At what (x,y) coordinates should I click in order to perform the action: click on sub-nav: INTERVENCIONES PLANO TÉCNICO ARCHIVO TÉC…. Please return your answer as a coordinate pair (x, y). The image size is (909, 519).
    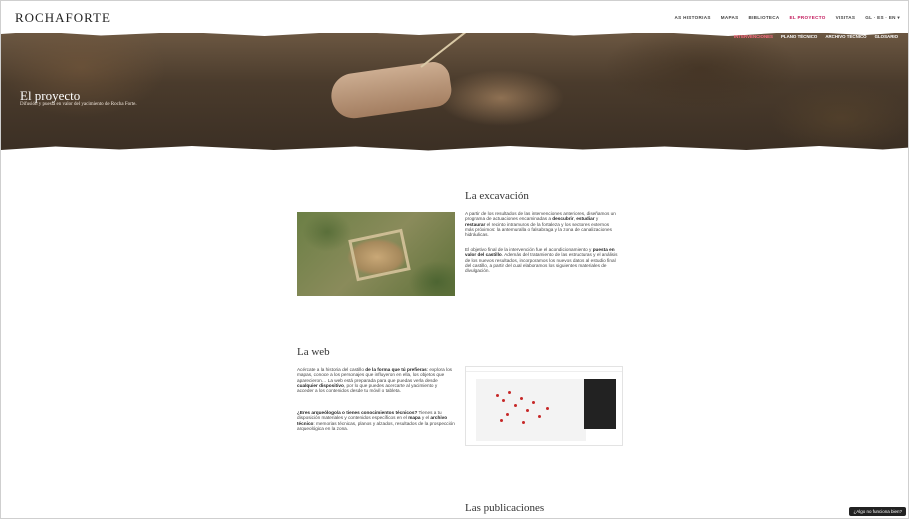
    Looking at the image, I should click on (816, 36).